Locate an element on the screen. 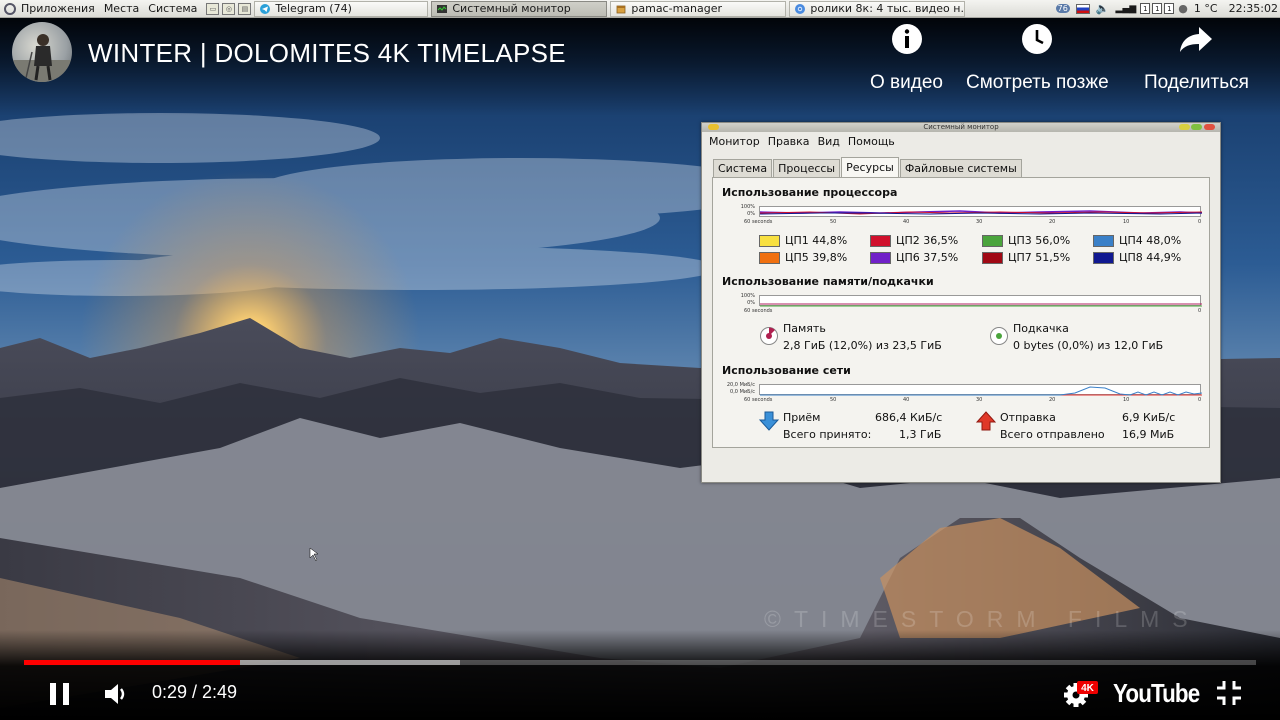 The width and height of the screenshot is (1280, 720). info-icon is located at coordinates (906, 39).